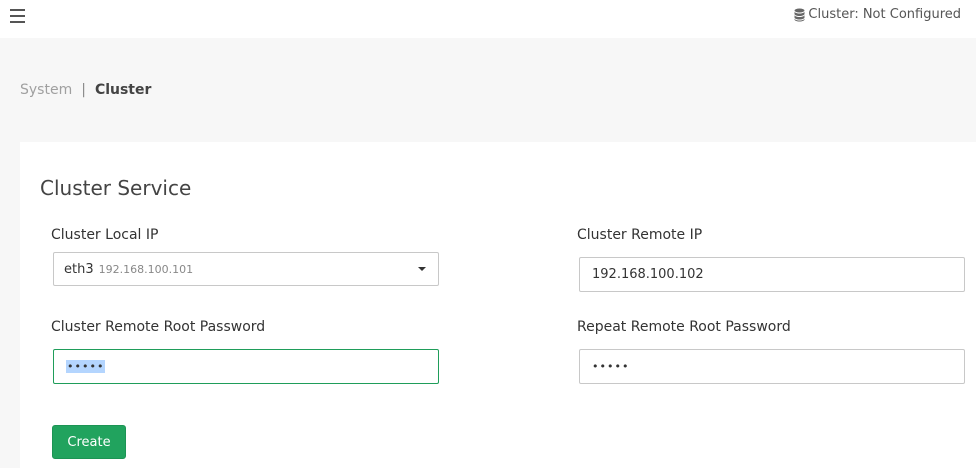 Image resolution: width=976 pixels, height=468 pixels. Describe the element at coordinates (246, 366) in the screenshot. I see `remote-password-input: •••••` at that location.